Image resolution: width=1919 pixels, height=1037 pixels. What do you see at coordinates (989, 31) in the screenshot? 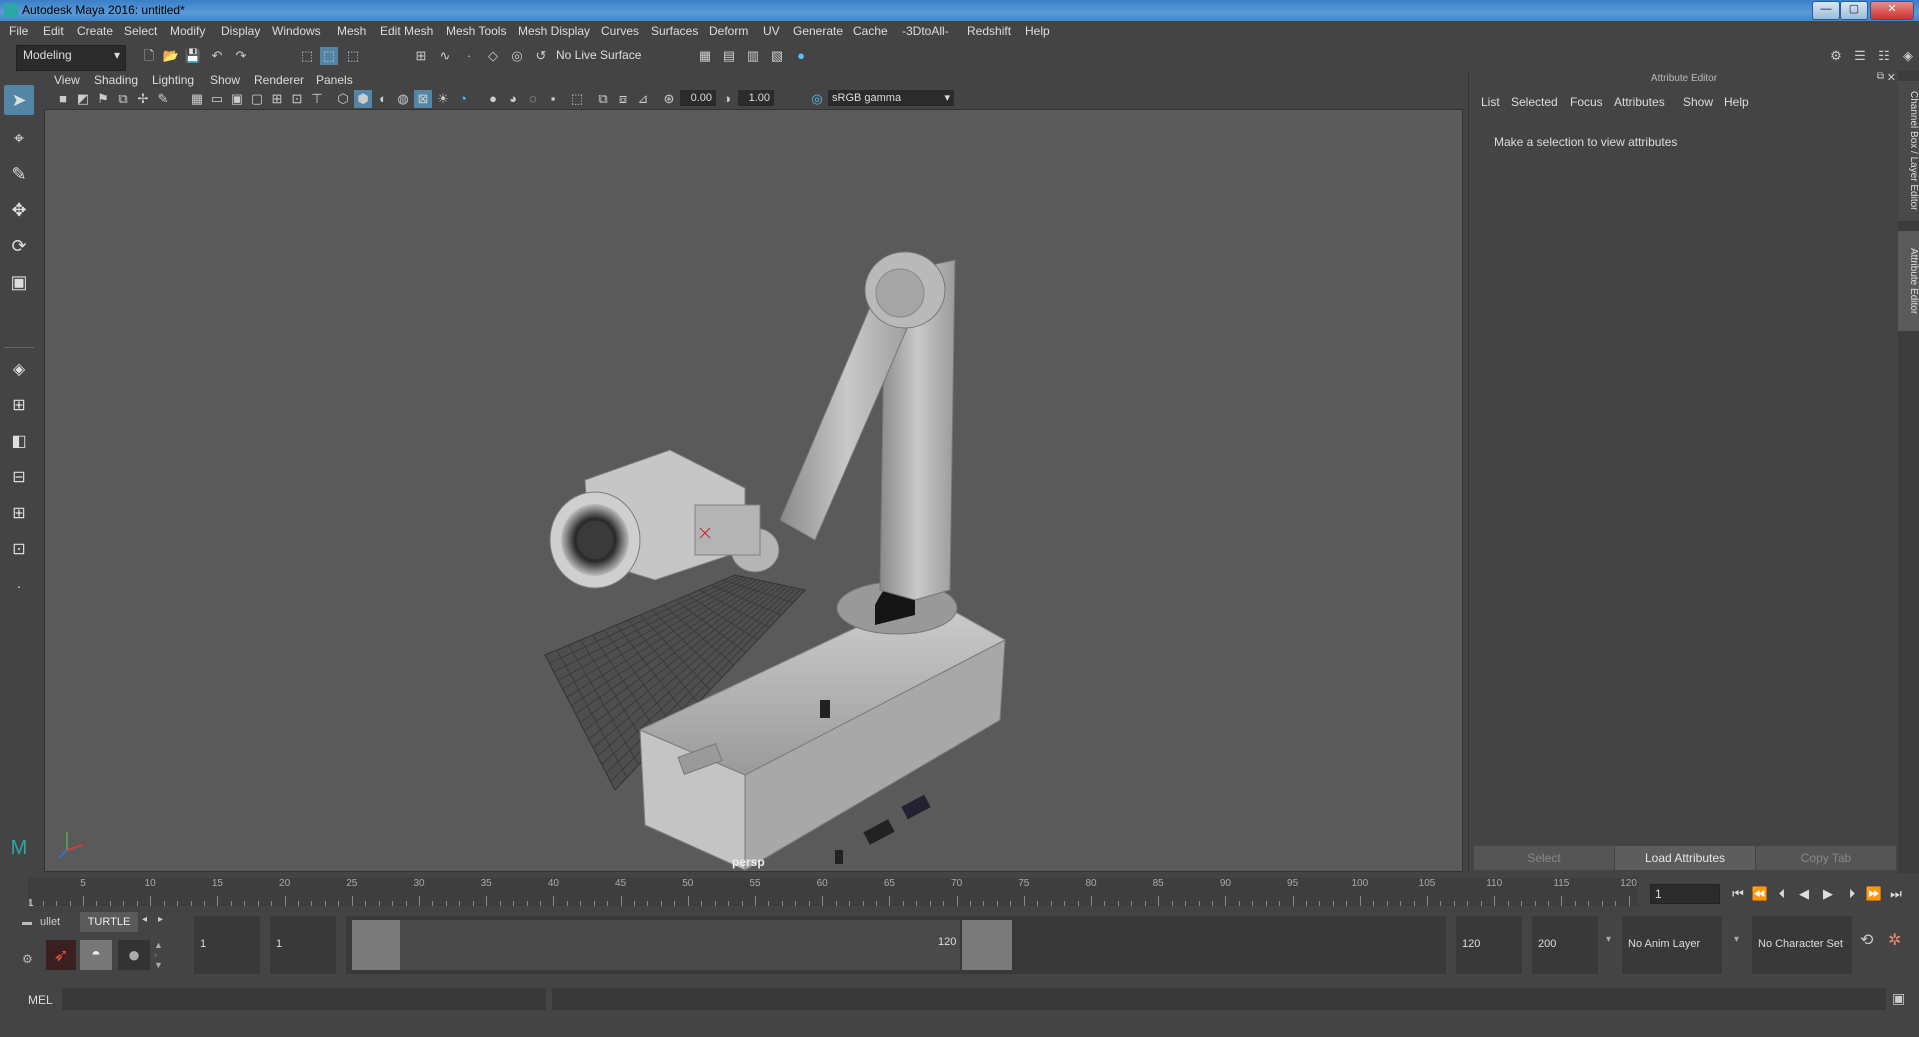
I see `menu-redshift: Redshift` at bounding box center [989, 31].